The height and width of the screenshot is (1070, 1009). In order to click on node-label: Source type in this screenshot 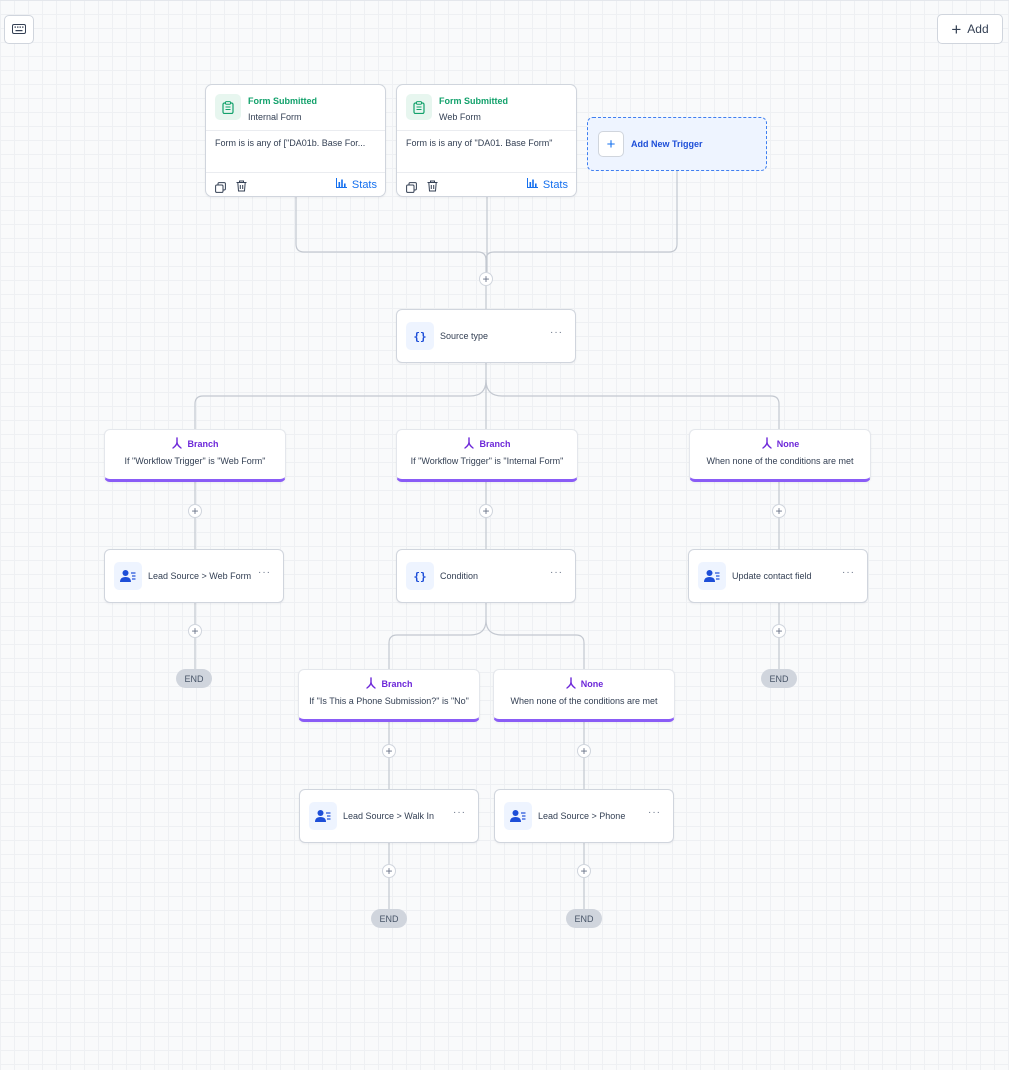, I will do `click(464, 336)`.